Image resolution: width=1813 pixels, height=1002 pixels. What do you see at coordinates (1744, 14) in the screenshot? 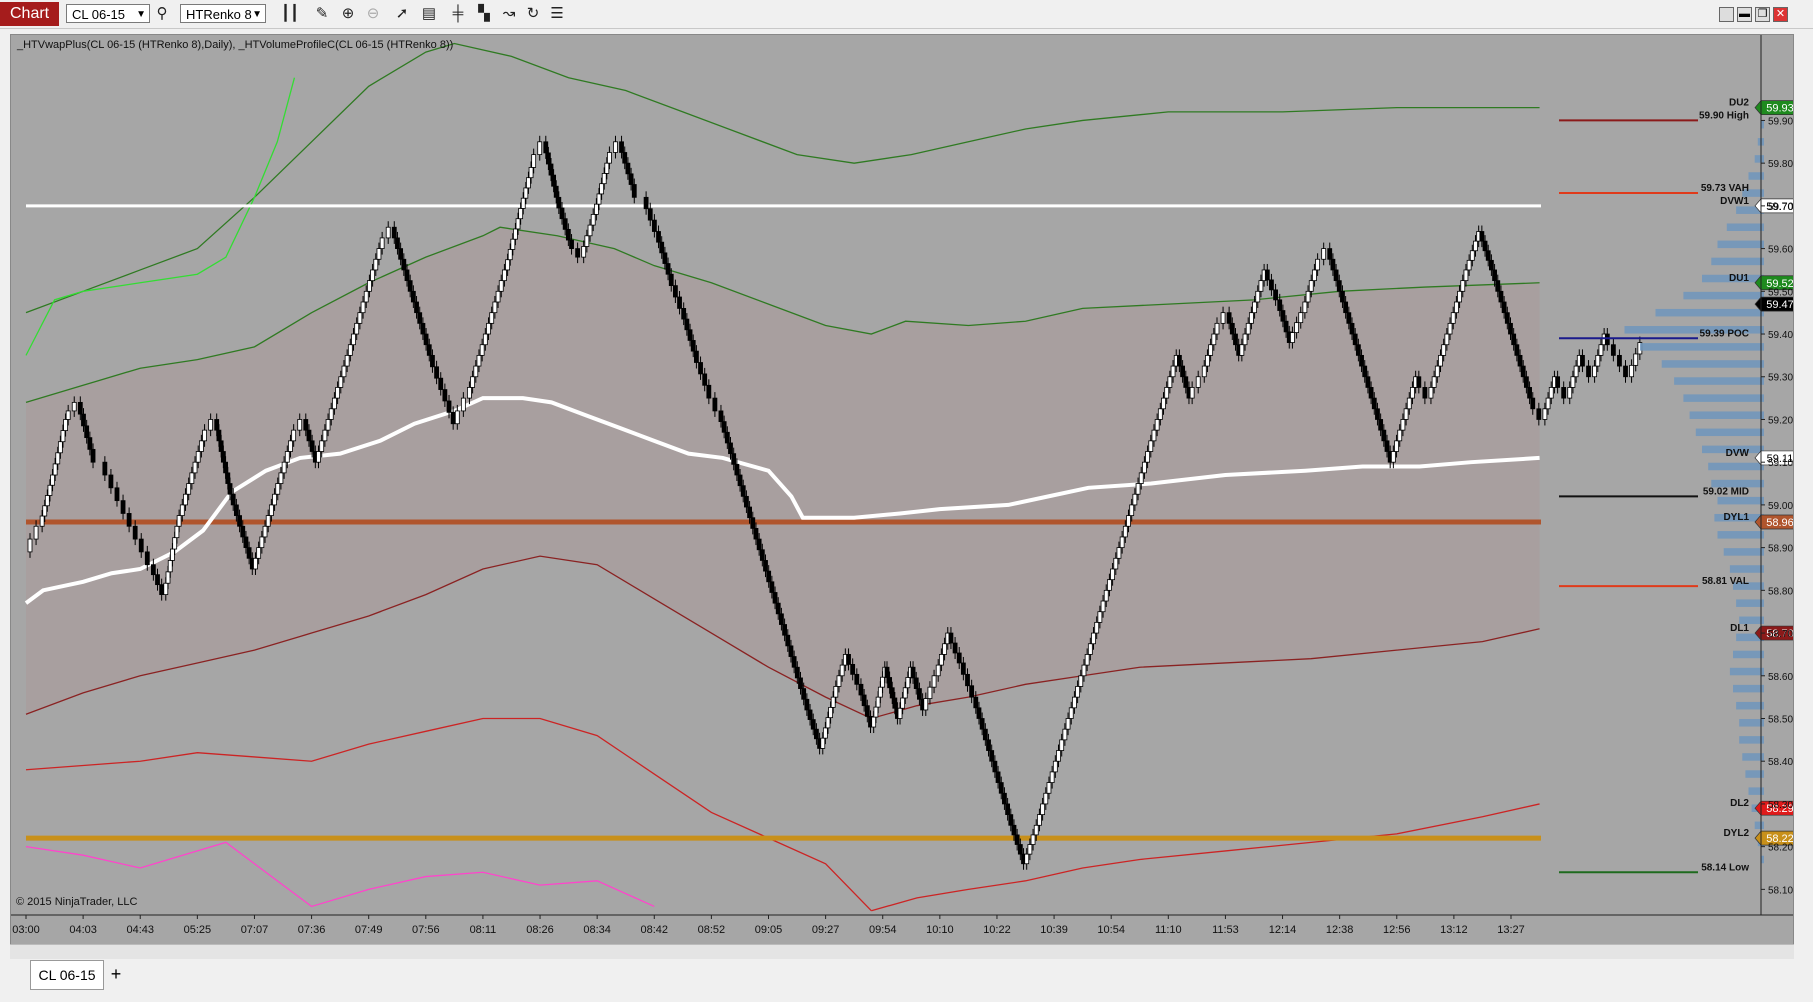
I see `minimize-button: ▬` at bounding box center [1744, 14].